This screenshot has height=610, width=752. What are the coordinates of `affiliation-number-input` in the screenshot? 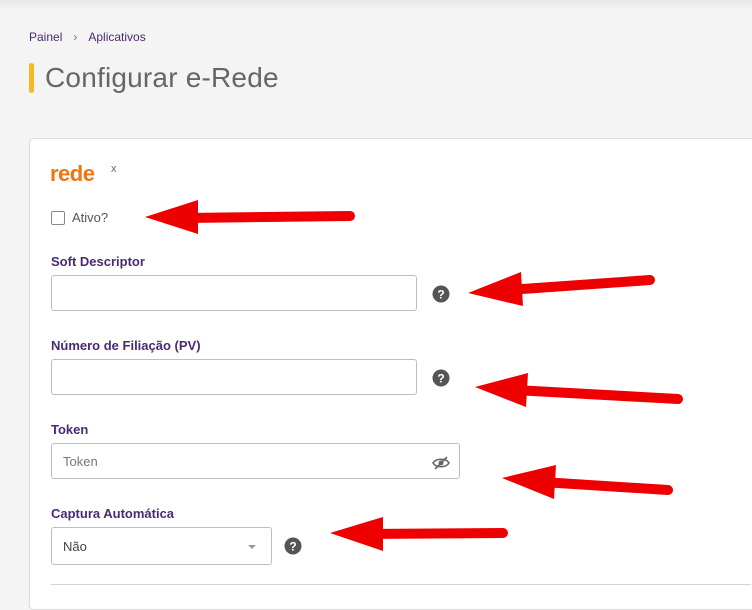 It's located at (234, 377).